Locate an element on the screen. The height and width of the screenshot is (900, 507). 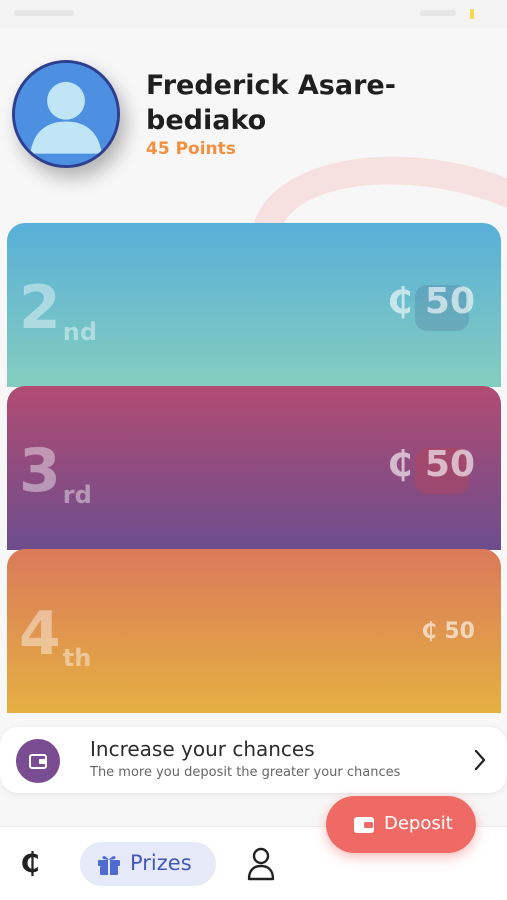
deposit-button: Deposit is located at coordinates (401, 824).